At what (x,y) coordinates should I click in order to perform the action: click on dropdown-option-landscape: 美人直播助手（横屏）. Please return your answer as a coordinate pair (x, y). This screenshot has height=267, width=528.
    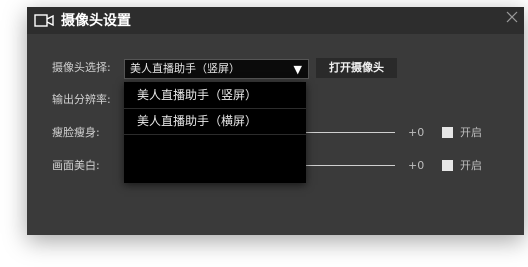
    Looking at the image, I should click on (215, 121).